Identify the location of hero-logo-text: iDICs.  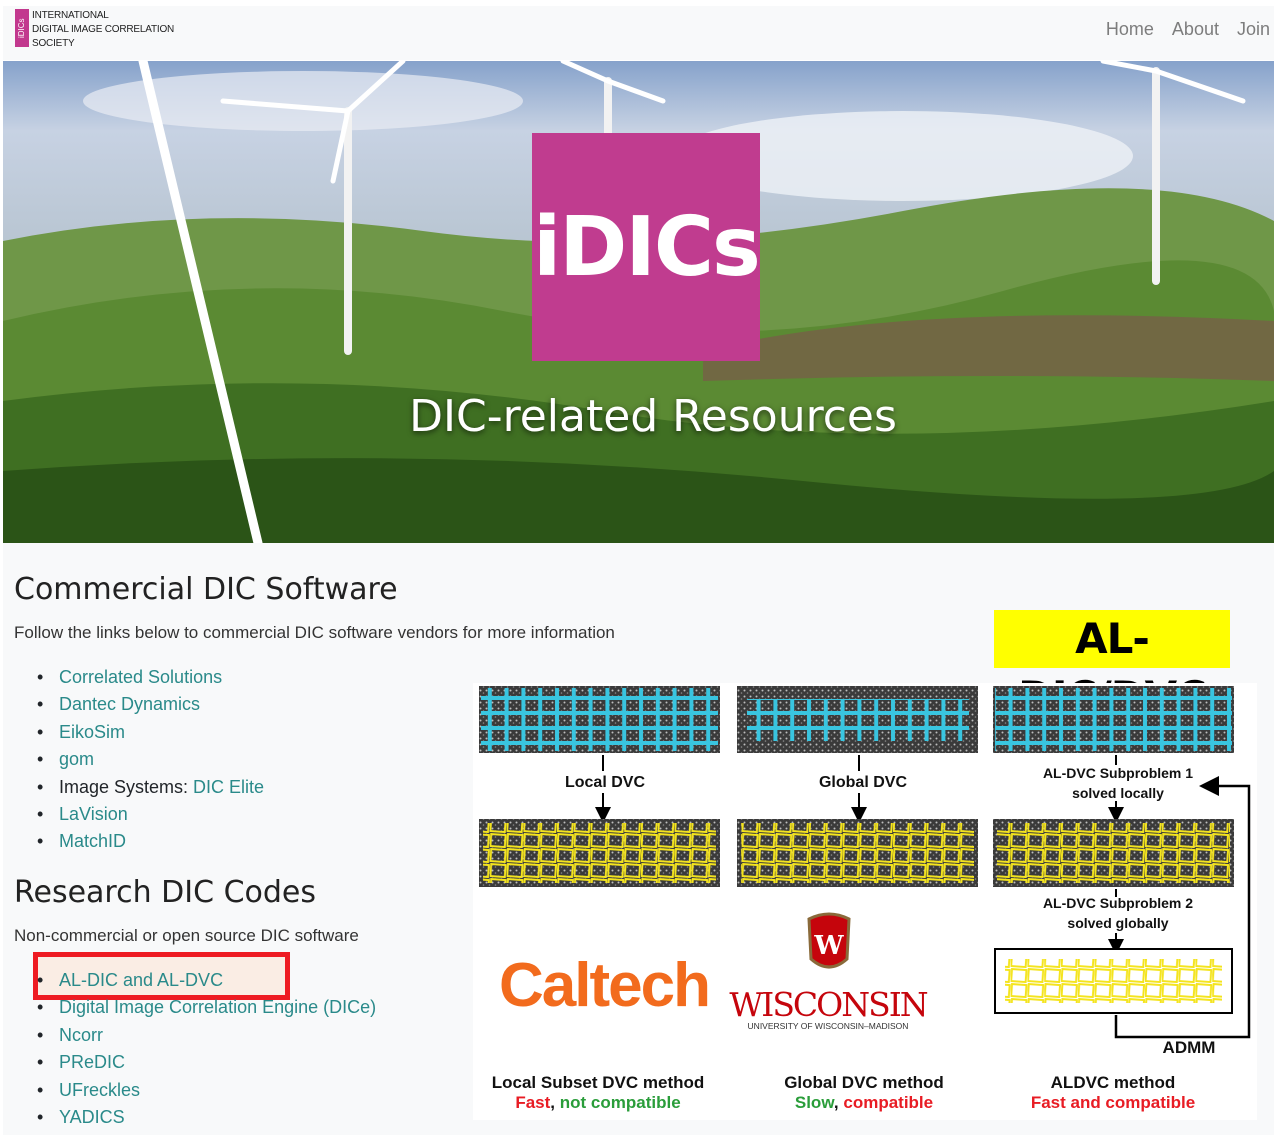
(647, 247).